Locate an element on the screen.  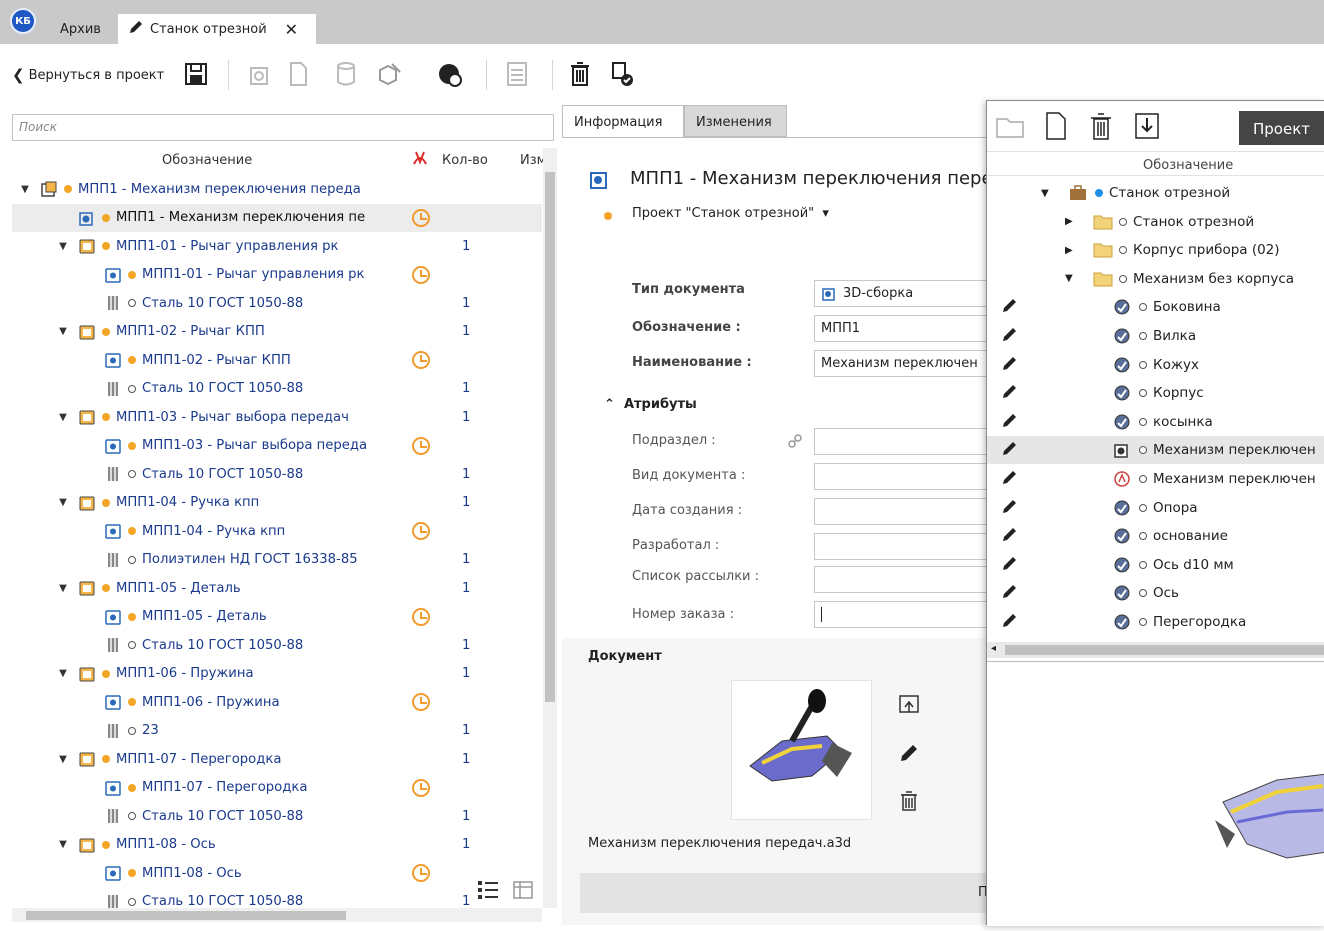
tab-changes: Изменения is located at coordinates (735, 121).